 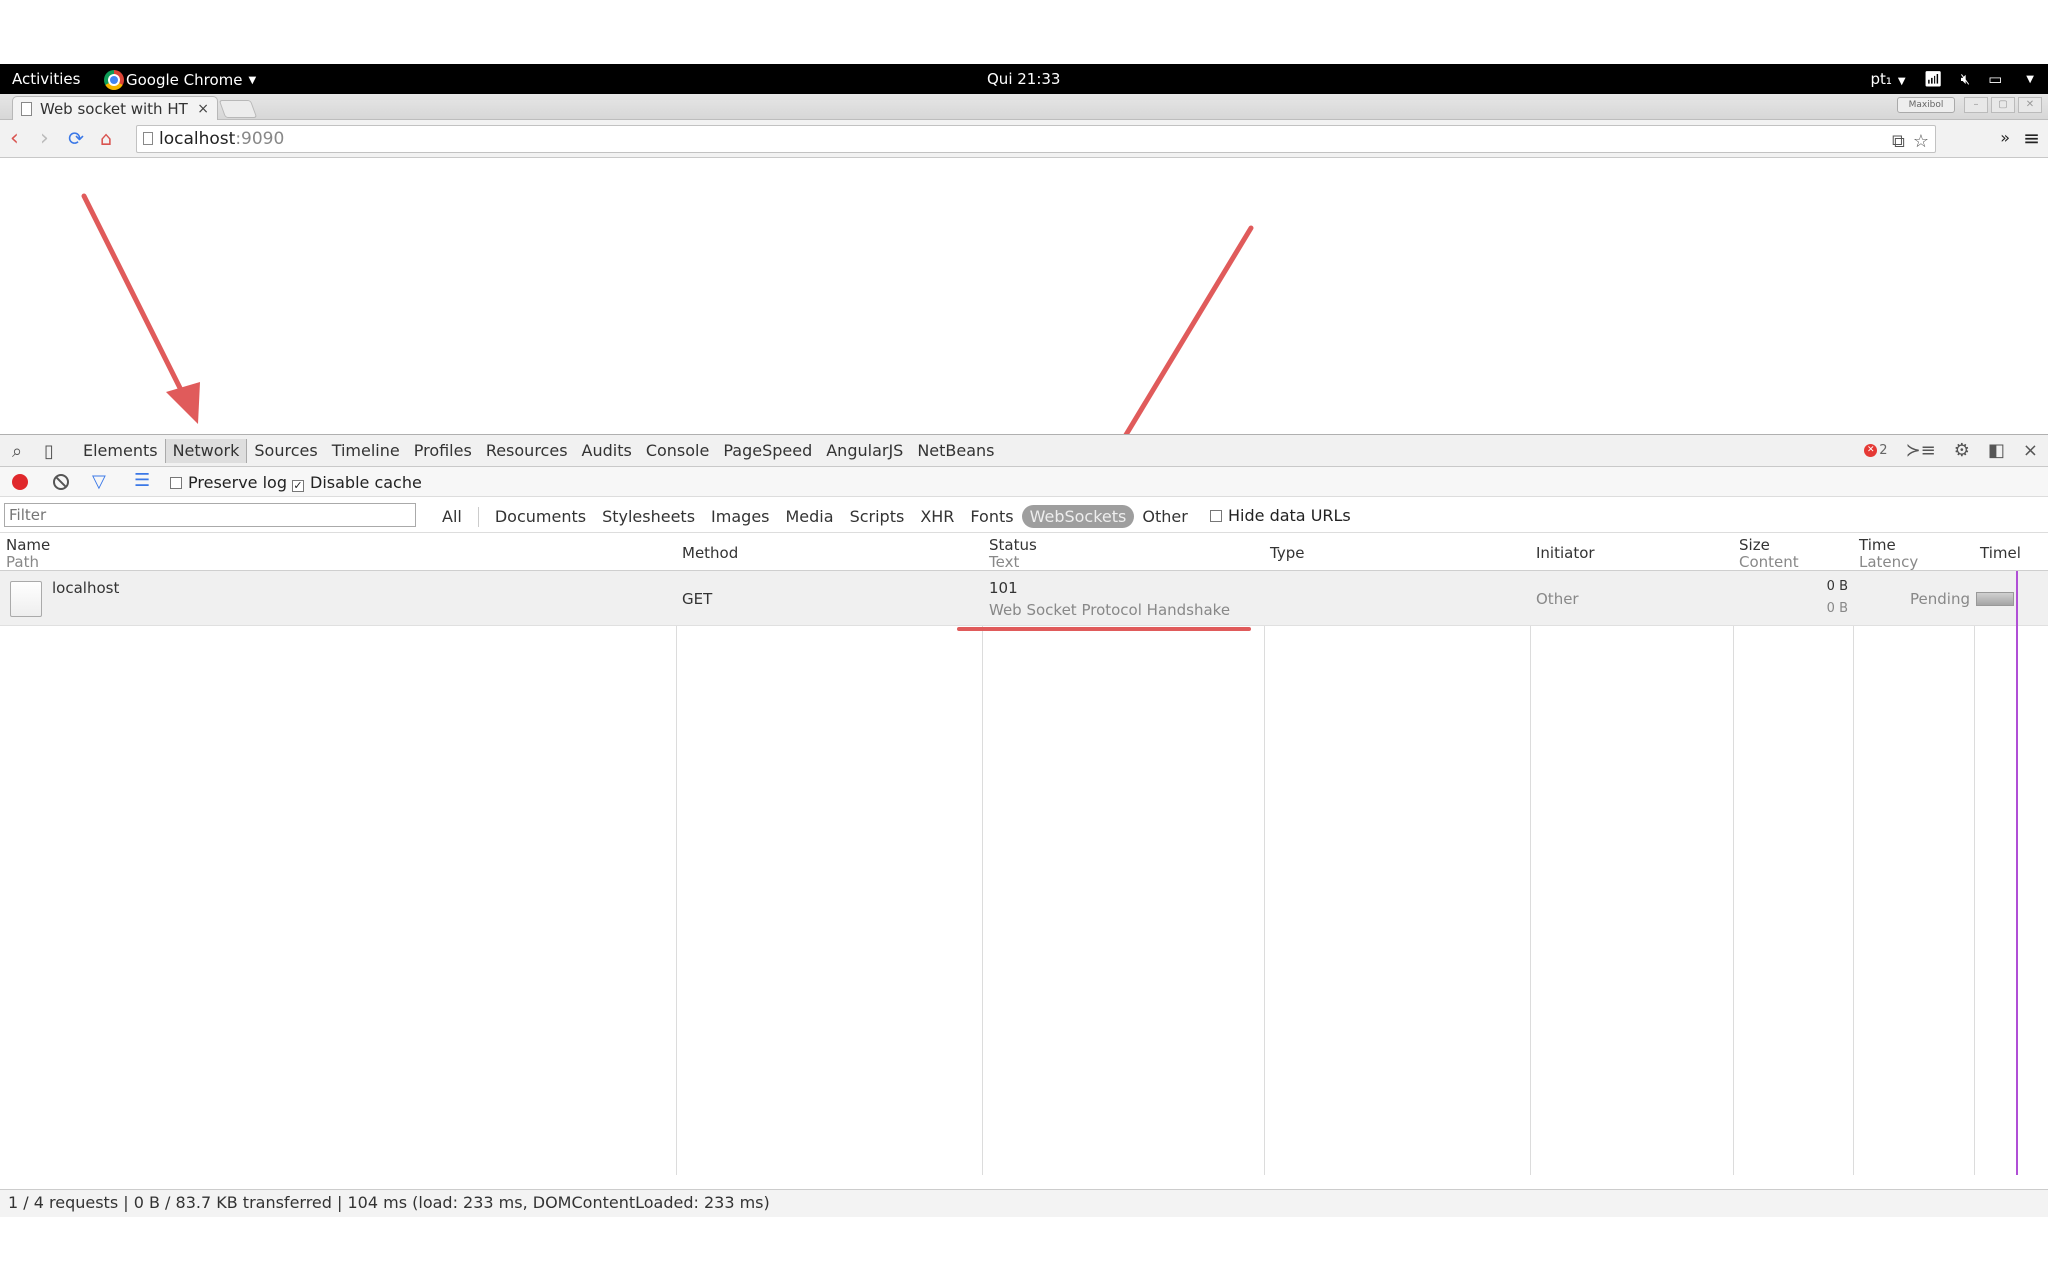 I want to click on tab-strip: Web socket with HT × Maxibol – ▢ ✕, so click(x=1024, y=107).